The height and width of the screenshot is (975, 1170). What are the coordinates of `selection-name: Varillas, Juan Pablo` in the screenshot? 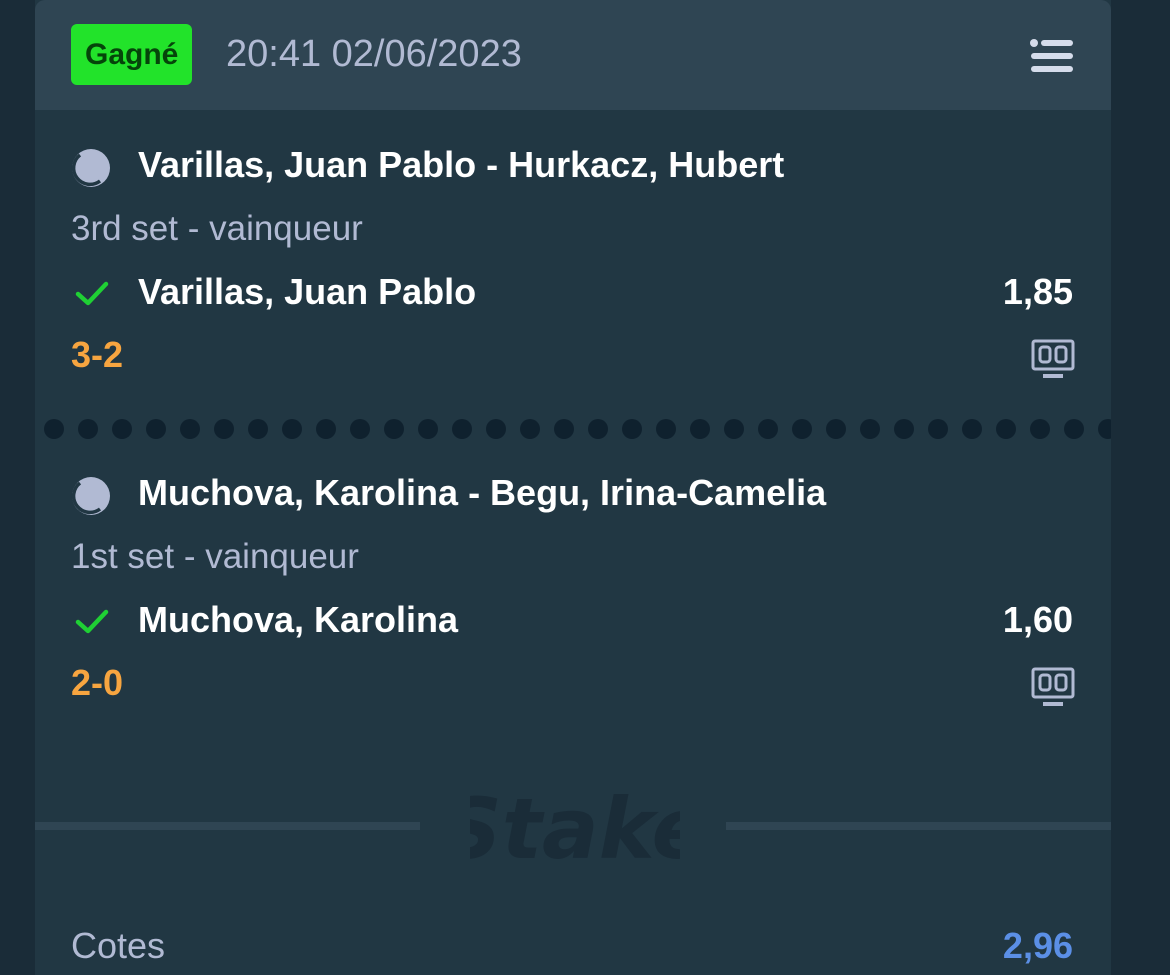 It's located at (307, 291).